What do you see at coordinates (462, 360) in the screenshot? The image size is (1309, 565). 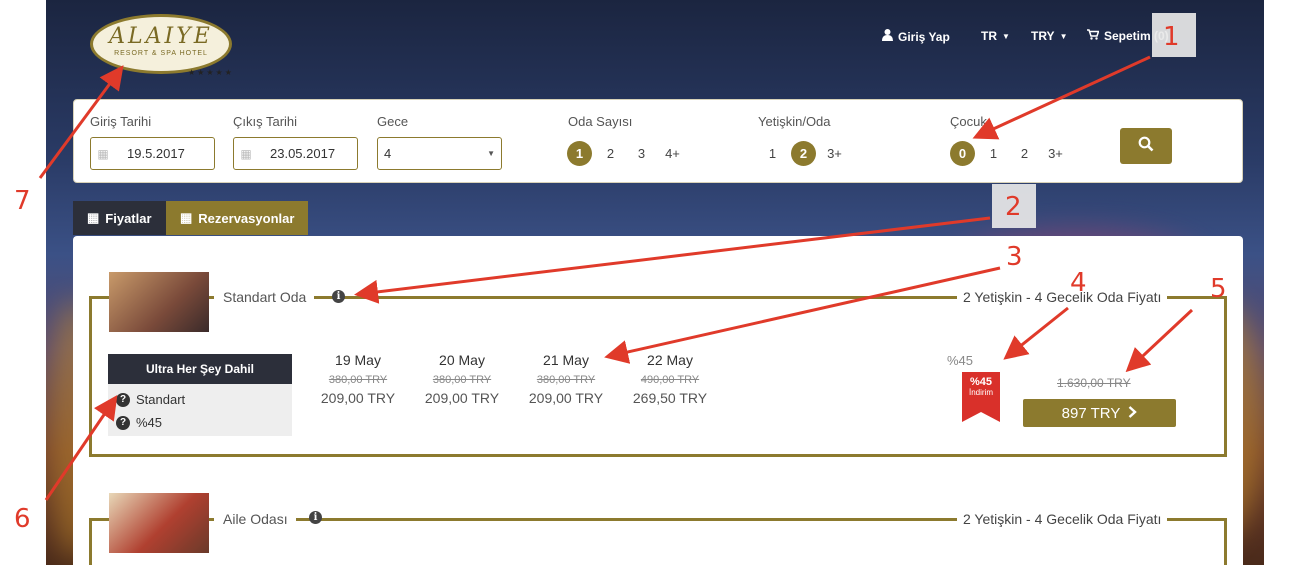 I see `day-date: 20 May` at bounding box center [462, 360].